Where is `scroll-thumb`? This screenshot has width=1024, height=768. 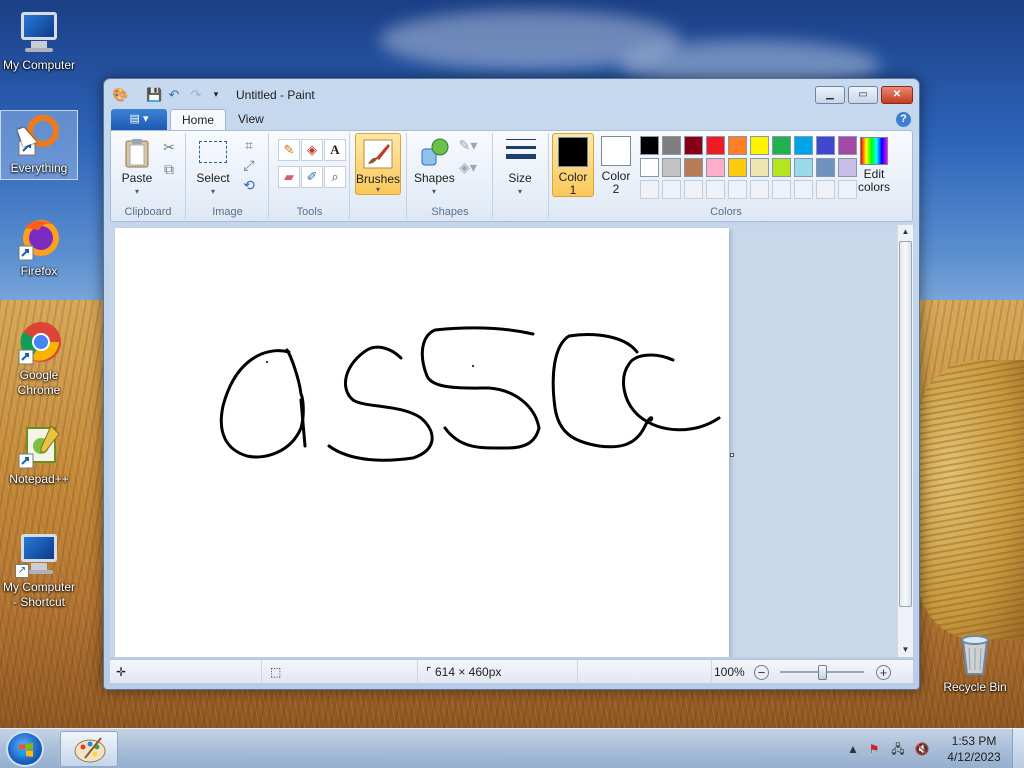 scroll-thumb is located at coordinates (905, 424).